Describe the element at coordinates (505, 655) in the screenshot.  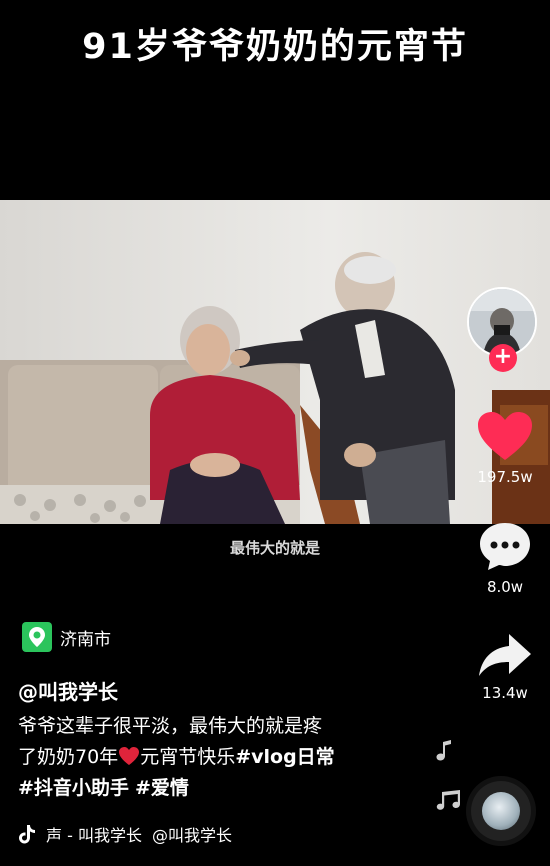
I see `share-icon` at that location.